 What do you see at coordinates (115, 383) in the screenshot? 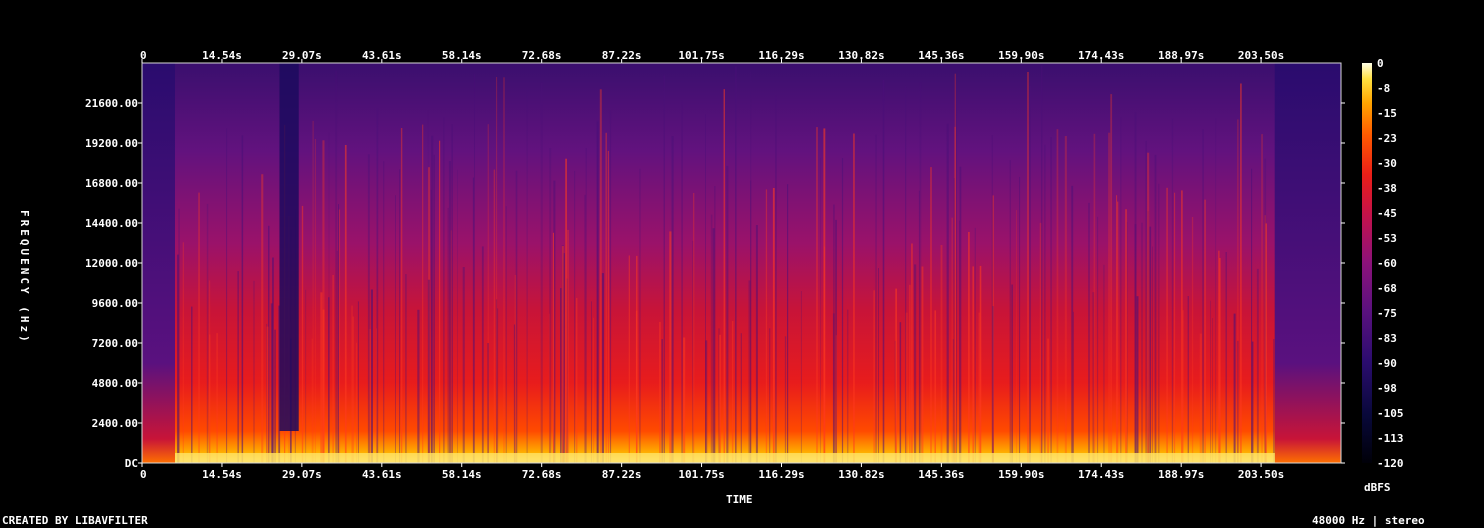
I see `y-tick-label: 4800.00` at bounding box center [115, 383].